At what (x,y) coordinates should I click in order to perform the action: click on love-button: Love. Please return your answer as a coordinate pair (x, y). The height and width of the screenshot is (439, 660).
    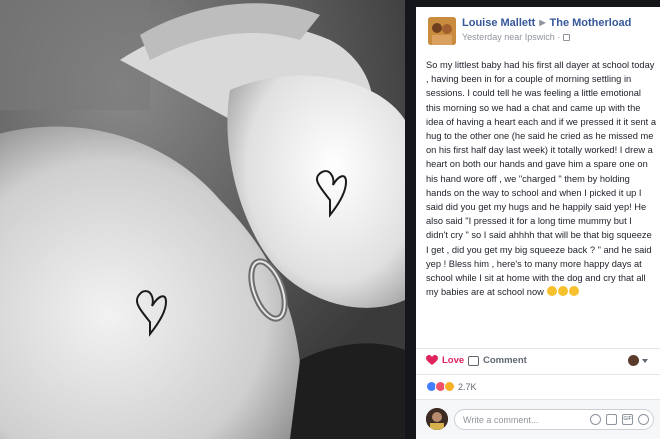
    Looking at the image, I should click on (445, 360).